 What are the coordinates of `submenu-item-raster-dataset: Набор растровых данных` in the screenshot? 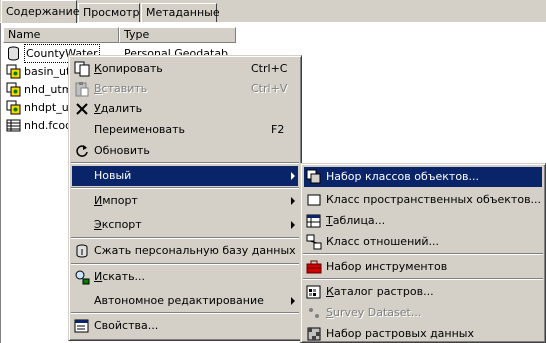 It's located at (423, 333).